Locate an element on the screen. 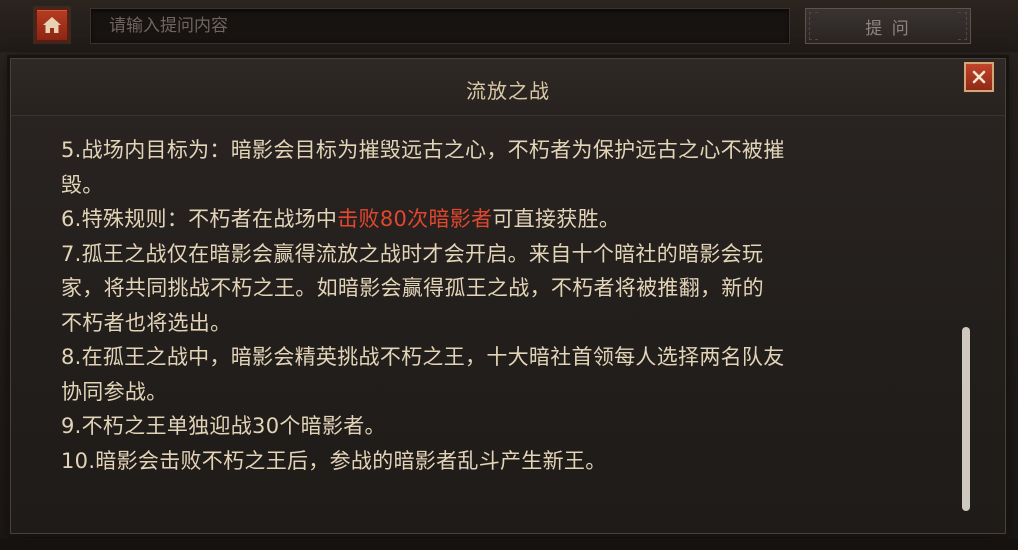  rule-line: 8.在孤王之战中，暗影会精英挑战不朽之王，十大暗社首领每人选择两名队友 is located at coordinates (423, 357).